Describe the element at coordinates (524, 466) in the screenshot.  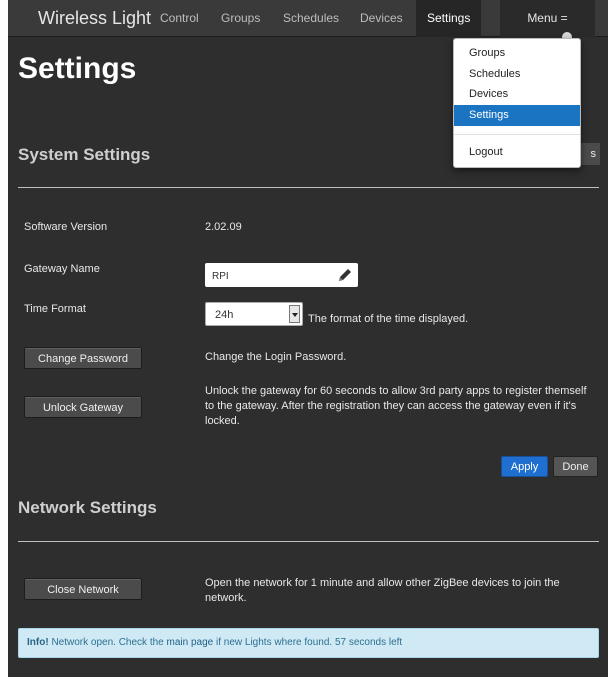
I see `apply-button: Apply` at that location.